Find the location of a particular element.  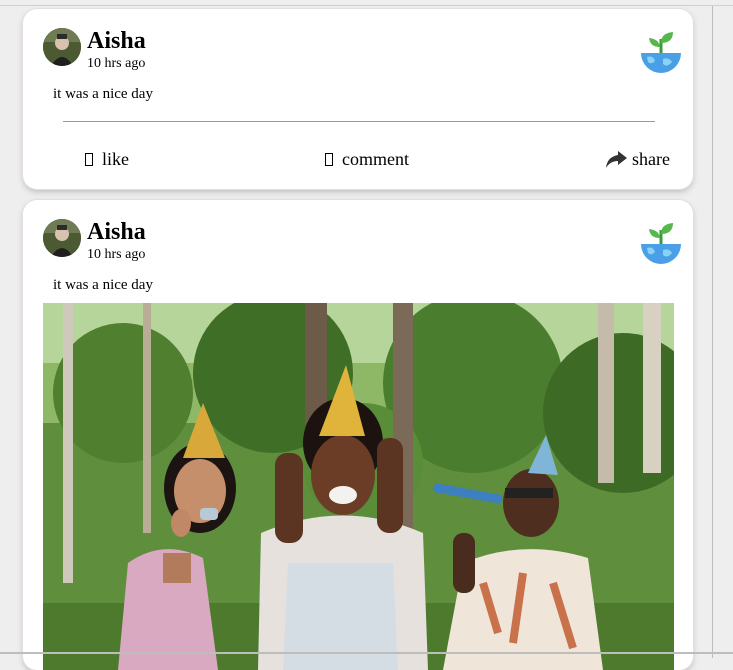

comment-button: comment is located at coordinates (367, 159).